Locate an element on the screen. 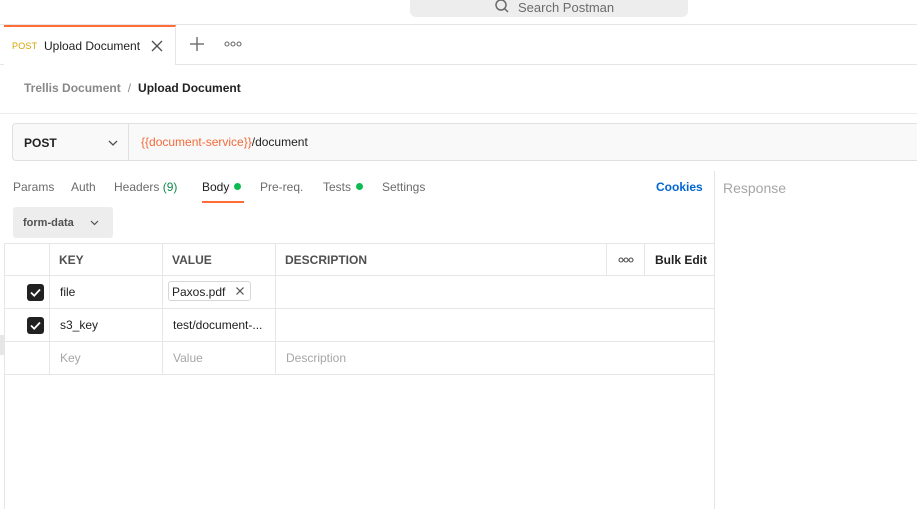  header-key-cell: KEY is located at coordinates (105, 260).